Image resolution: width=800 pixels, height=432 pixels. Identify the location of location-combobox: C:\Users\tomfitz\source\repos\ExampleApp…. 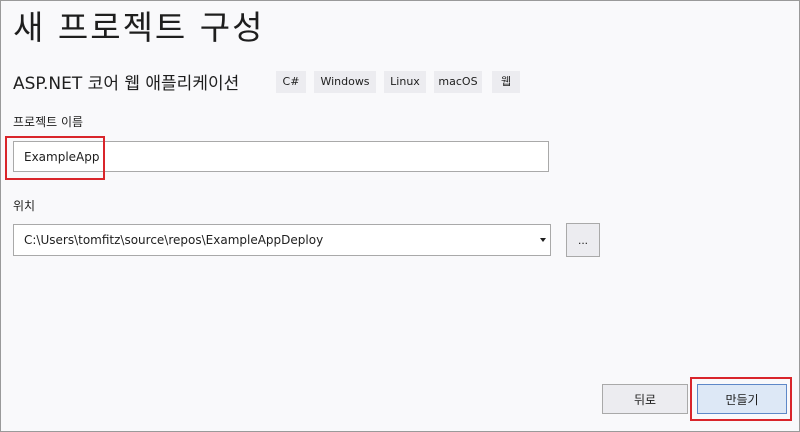
(282, 240).